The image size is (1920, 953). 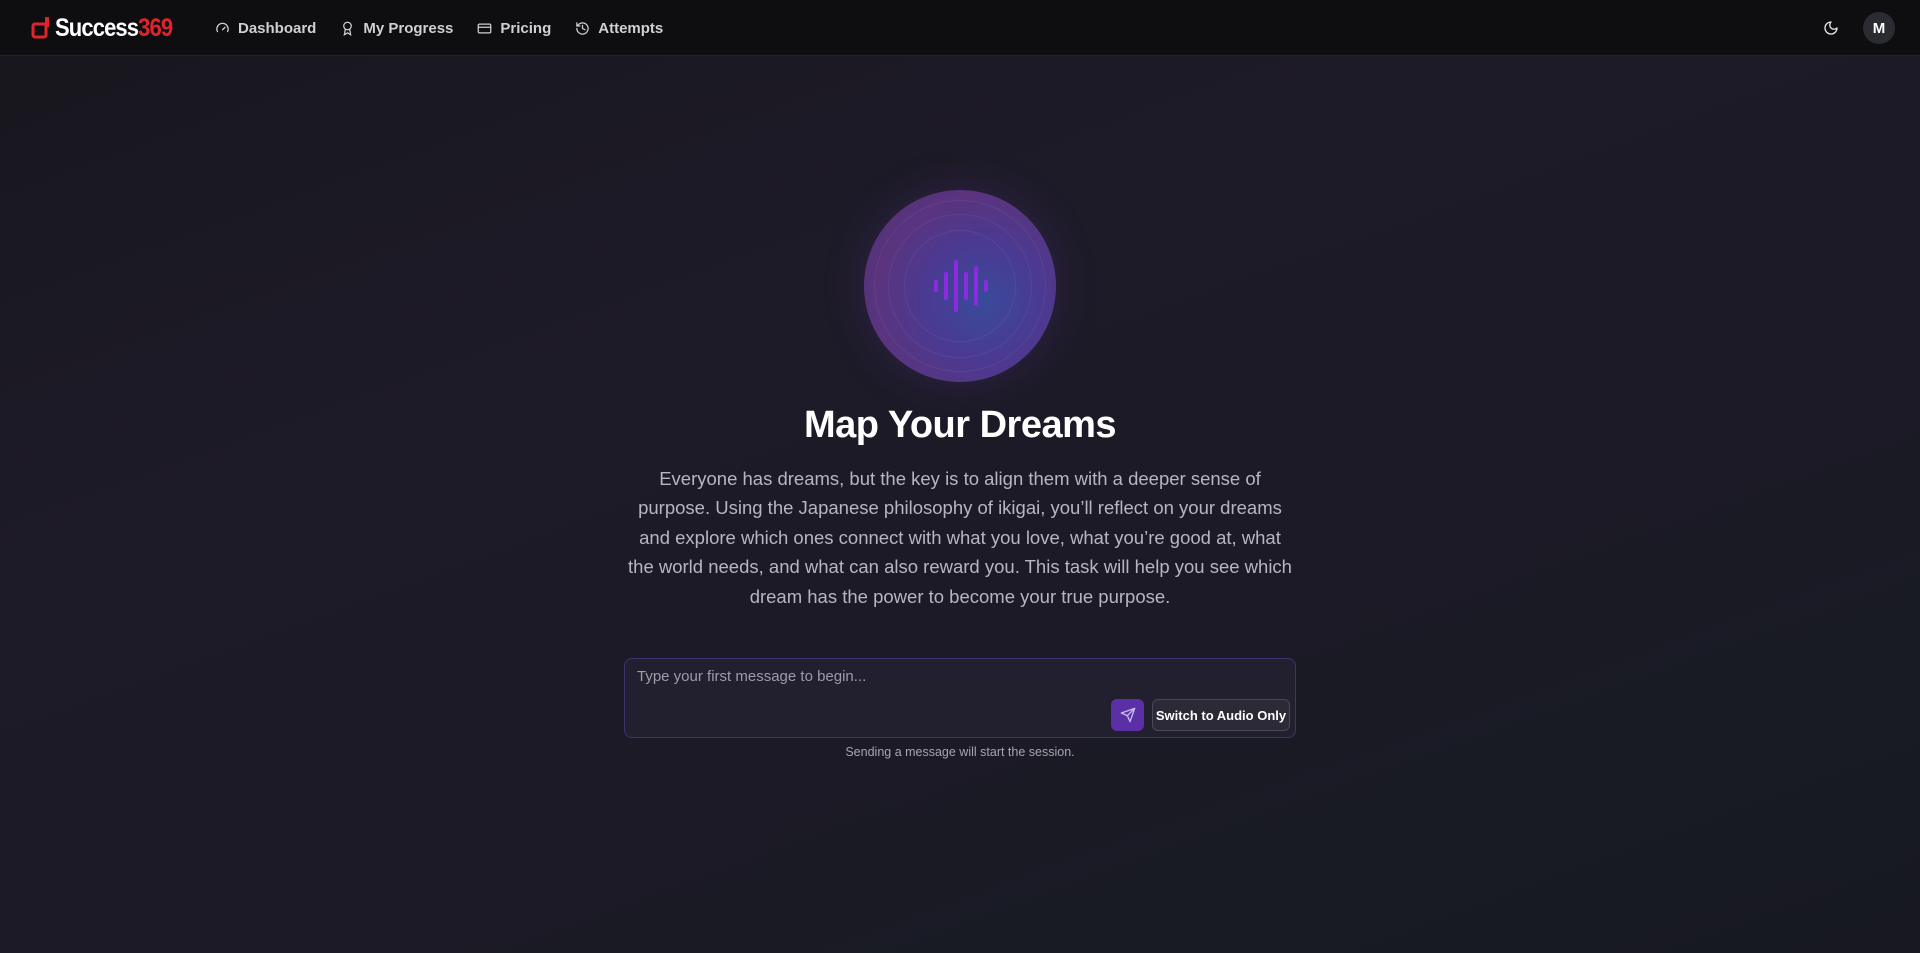 What do you see at coordinates (631, 28) in the screenshot?
I see `nav-attempts-label: Attempts` at bounding box center [631, 28].